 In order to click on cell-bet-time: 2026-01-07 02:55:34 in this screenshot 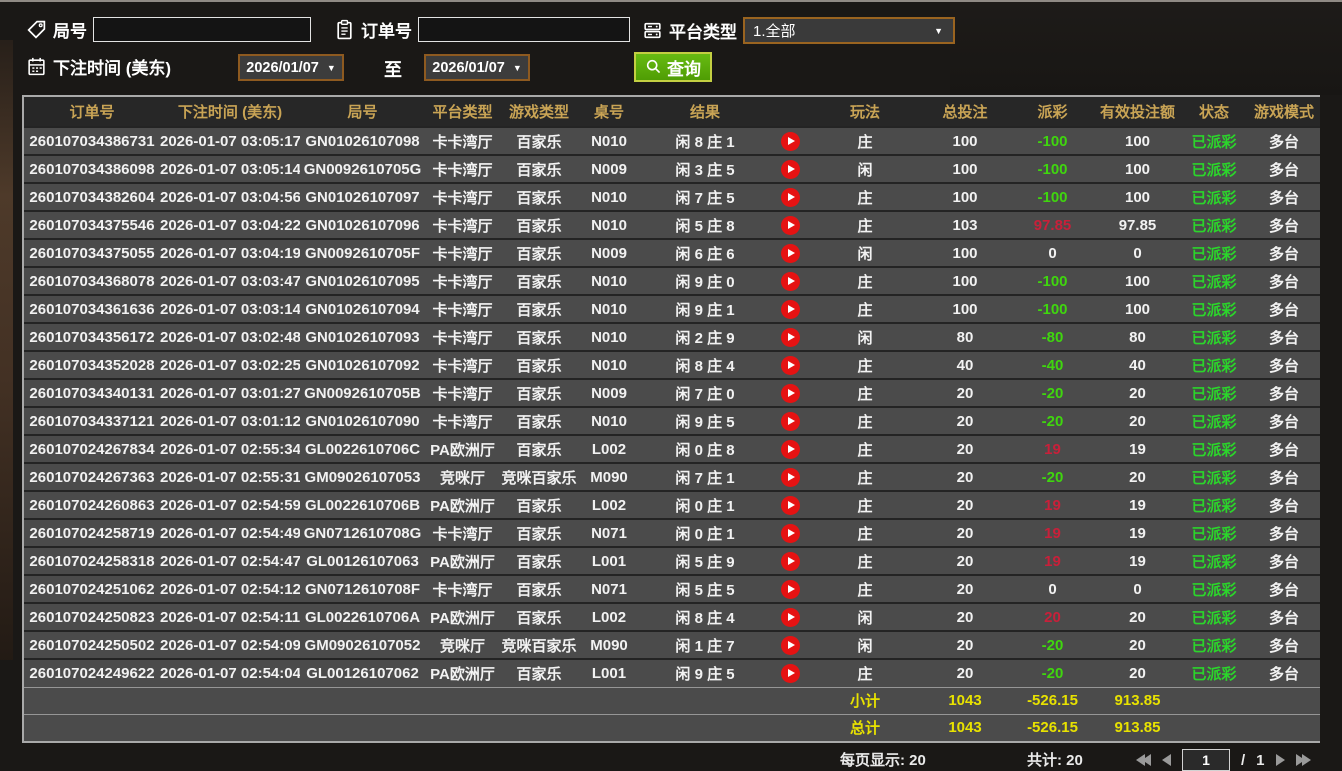, I will do `click(230, 448)`.